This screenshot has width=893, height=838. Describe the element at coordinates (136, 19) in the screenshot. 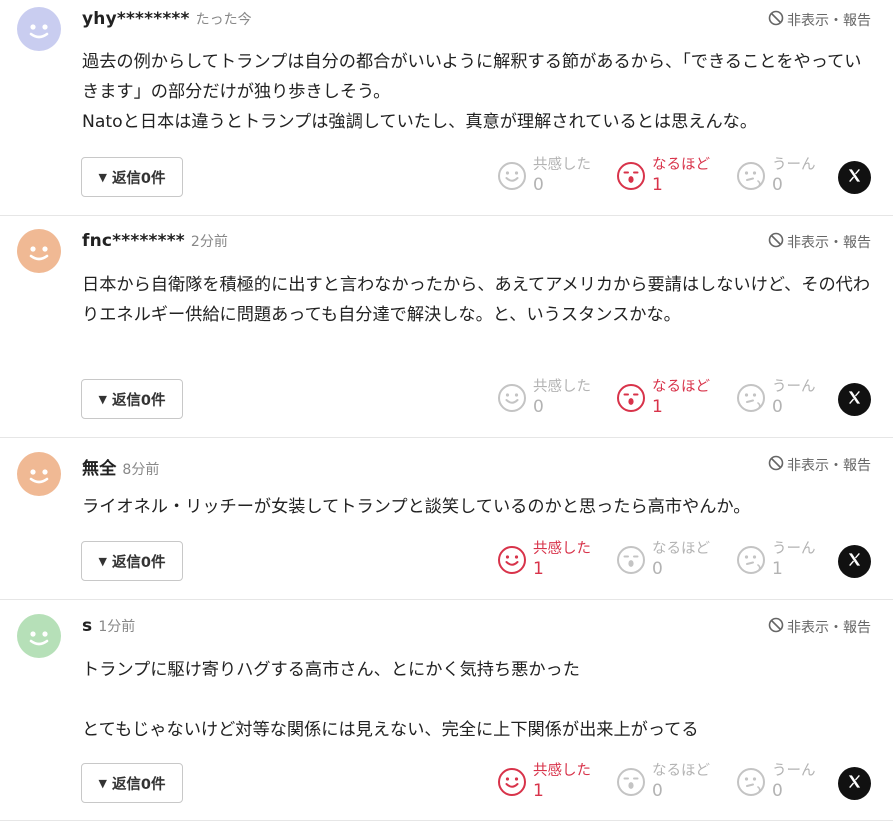

I see `username: yhy********` at that location.